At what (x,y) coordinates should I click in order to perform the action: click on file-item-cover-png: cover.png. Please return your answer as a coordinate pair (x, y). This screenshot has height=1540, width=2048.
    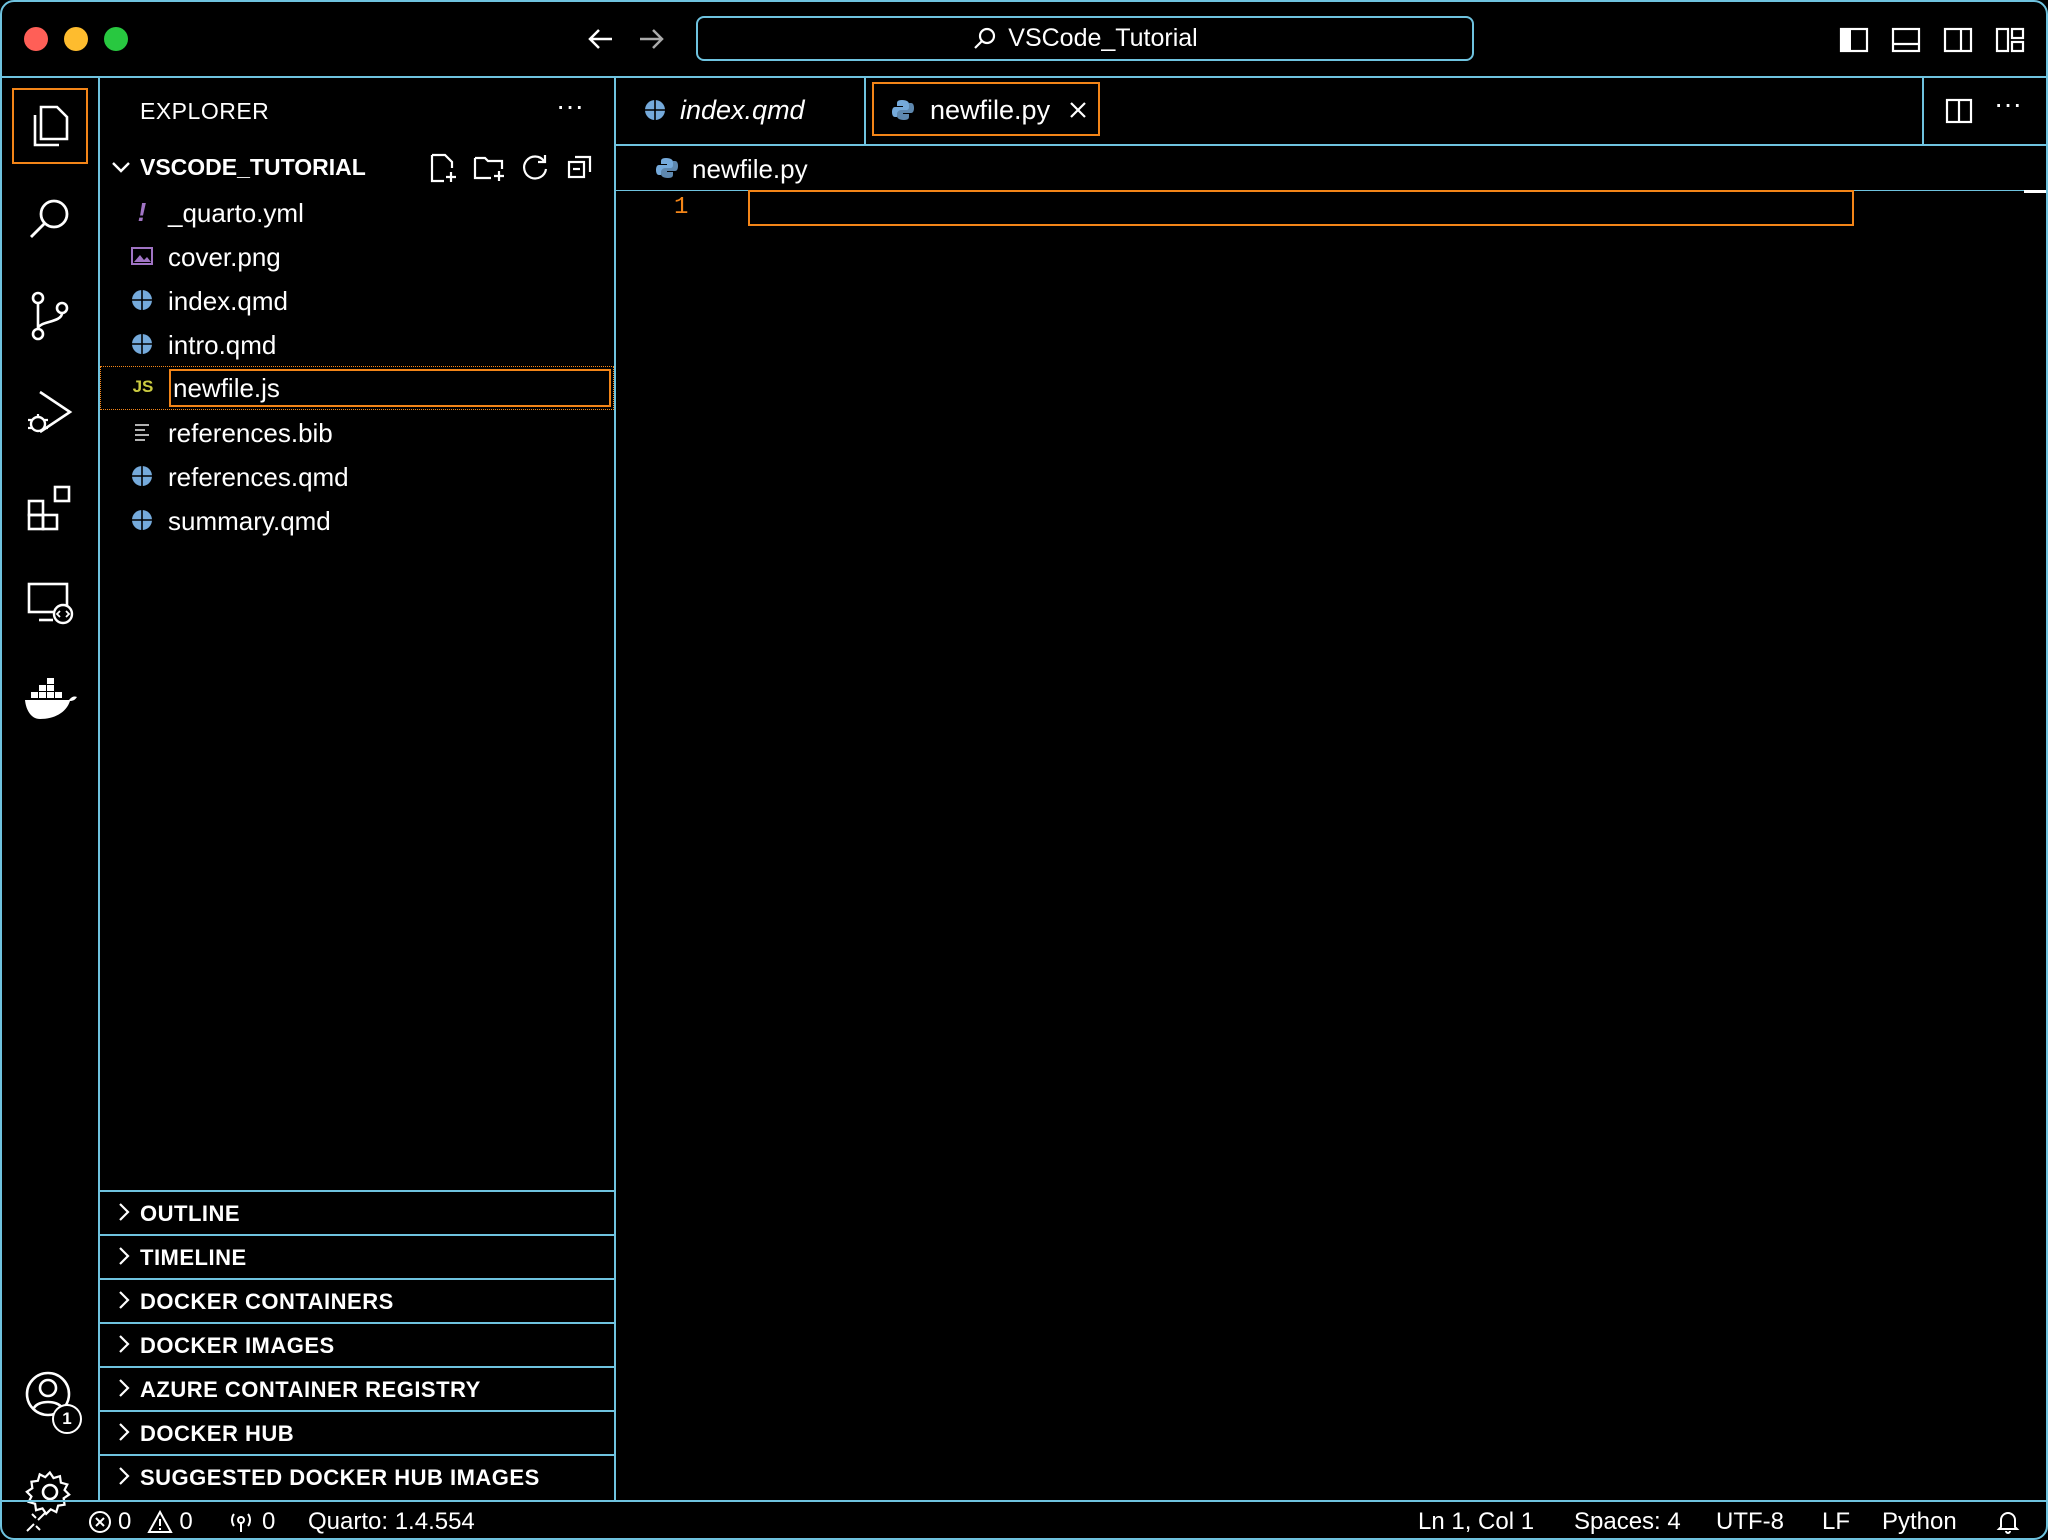
    Looking at the image, I should click on (357, 256).